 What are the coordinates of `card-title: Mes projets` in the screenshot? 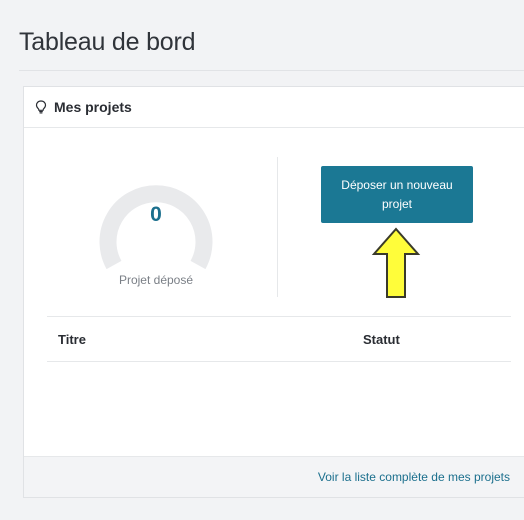 It's located at (93, 107).